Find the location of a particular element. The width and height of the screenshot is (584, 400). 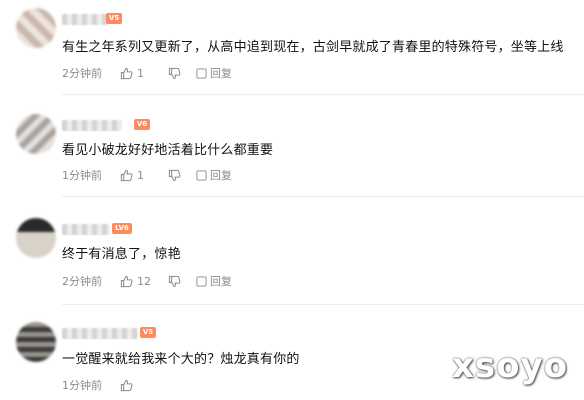

comment-meta: 2分钟前 1 回复 is located at coordinates (147, 73).